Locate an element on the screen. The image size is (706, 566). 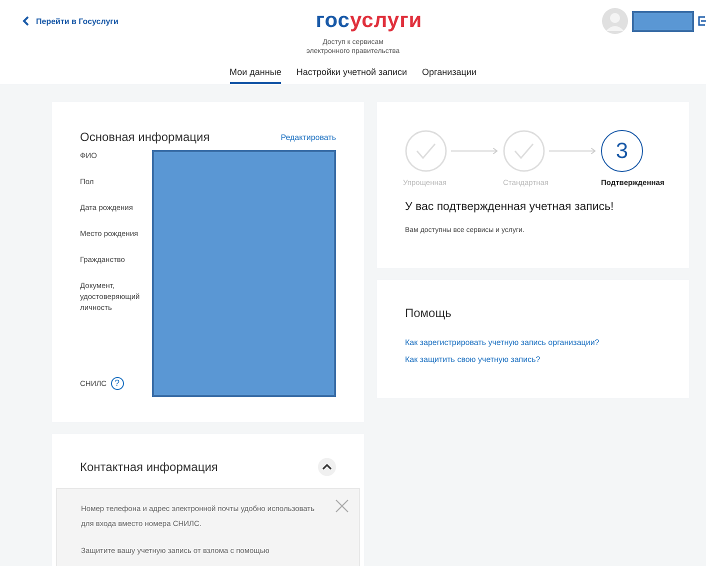
card-title: Основная информация is located at coordinates (145, 137).